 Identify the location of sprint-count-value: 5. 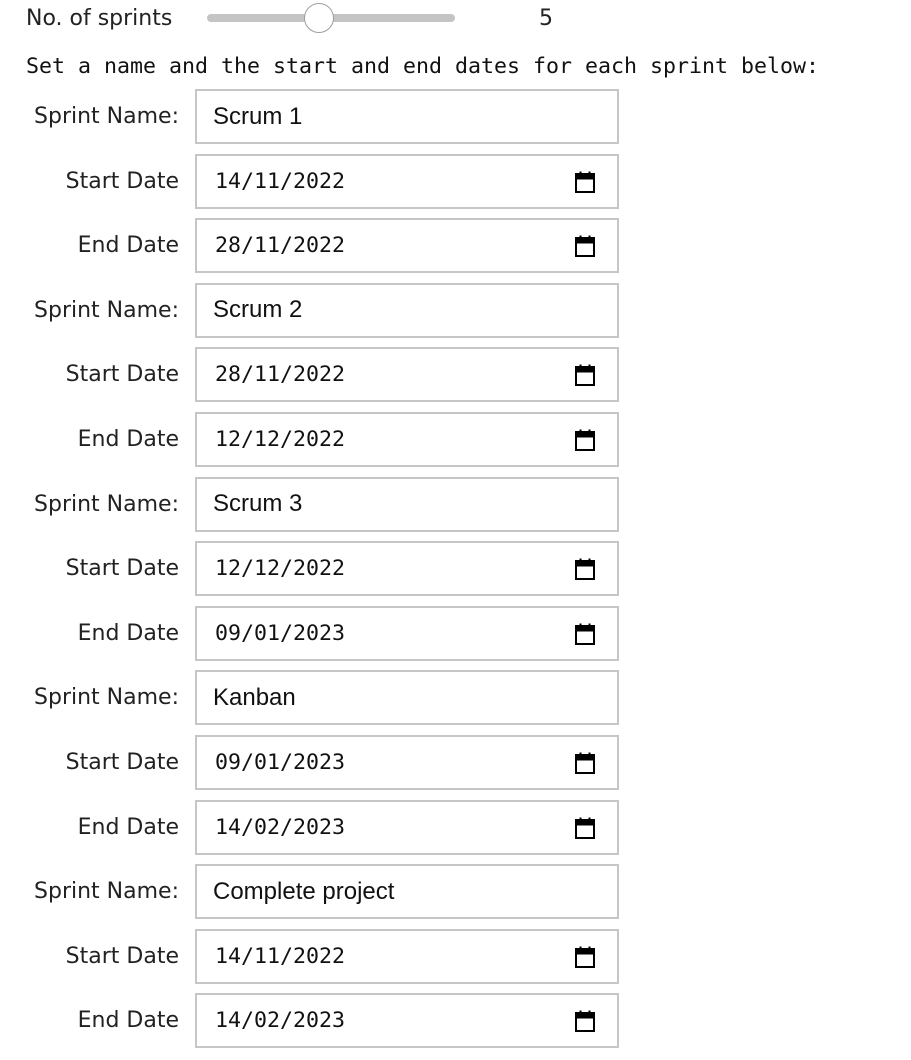
(546, 18).